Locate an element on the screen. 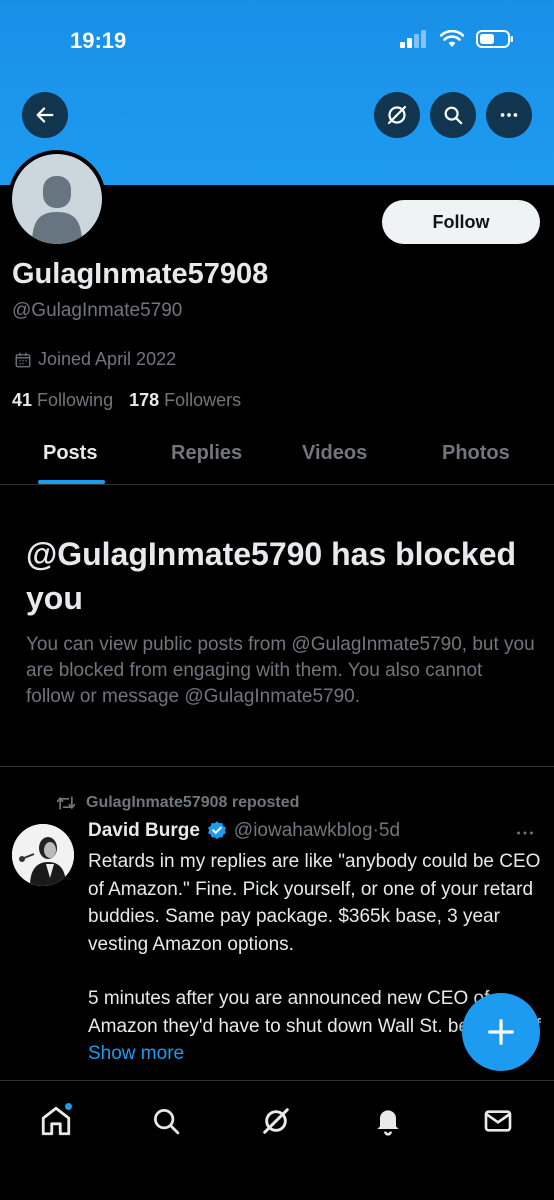 The width and height of the screenshot is (554, 1200). joined-date: Joined April 2022 is located at coordinates (95, 359).